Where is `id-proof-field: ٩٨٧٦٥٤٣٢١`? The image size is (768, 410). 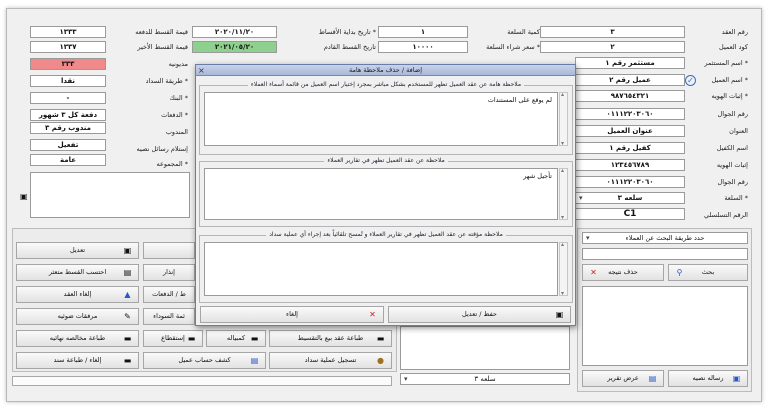
id-proof-field: ٩٨٧٦٥٤٣٢١ is located at coordinates (630, 96).